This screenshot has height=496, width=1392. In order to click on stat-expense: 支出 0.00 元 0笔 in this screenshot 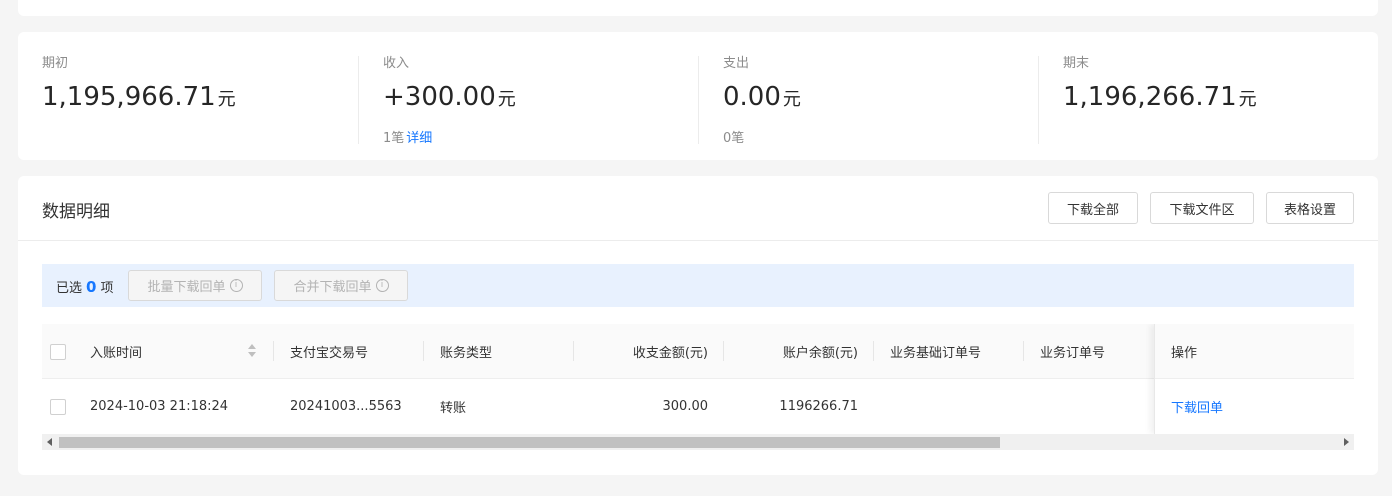, I will do `click(868, 101)`.